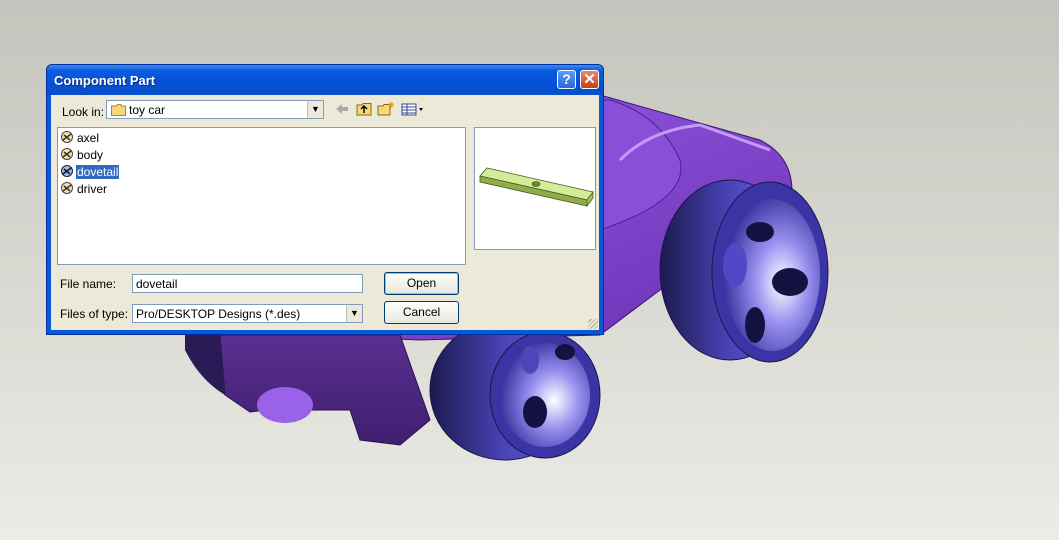 The width and height of the screenshot is (1059, 540). Describe the element at coordinates (118, 110) in the screenshot. I see `folder-icon` at that location.